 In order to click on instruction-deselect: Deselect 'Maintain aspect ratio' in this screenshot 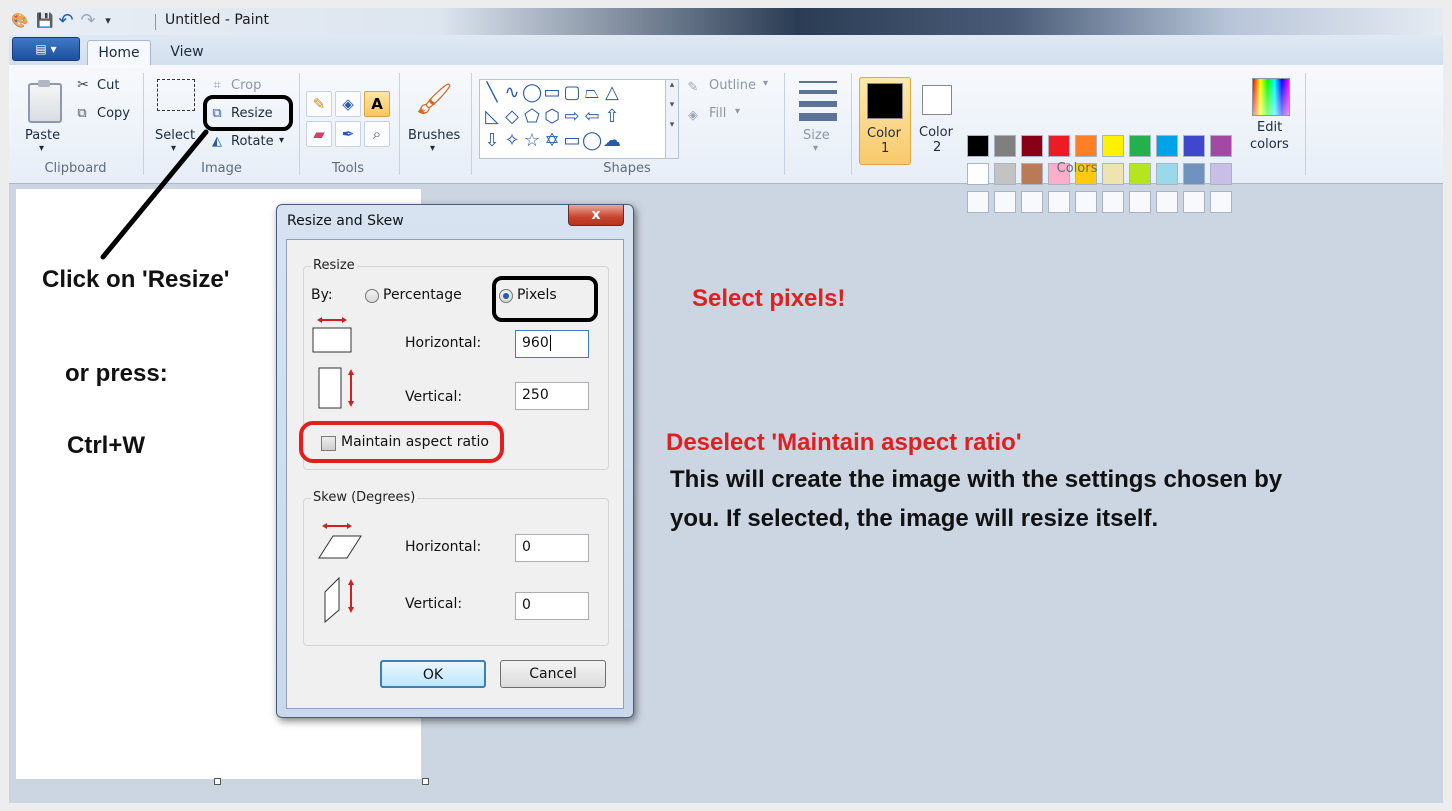, I will do `click(844, 442)`.